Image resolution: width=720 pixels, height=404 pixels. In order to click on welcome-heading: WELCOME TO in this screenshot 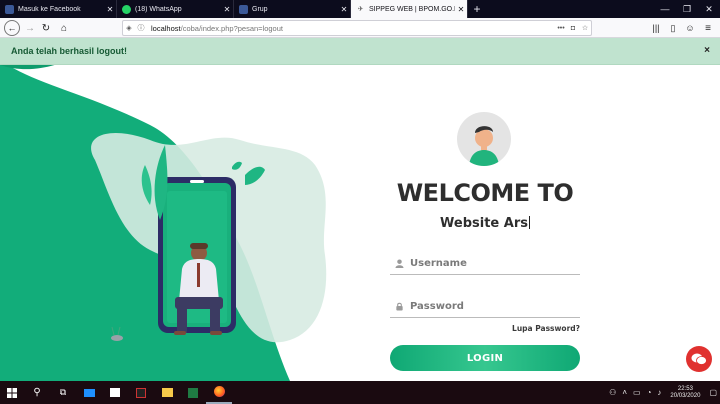, I will do `click(485, 193)`.